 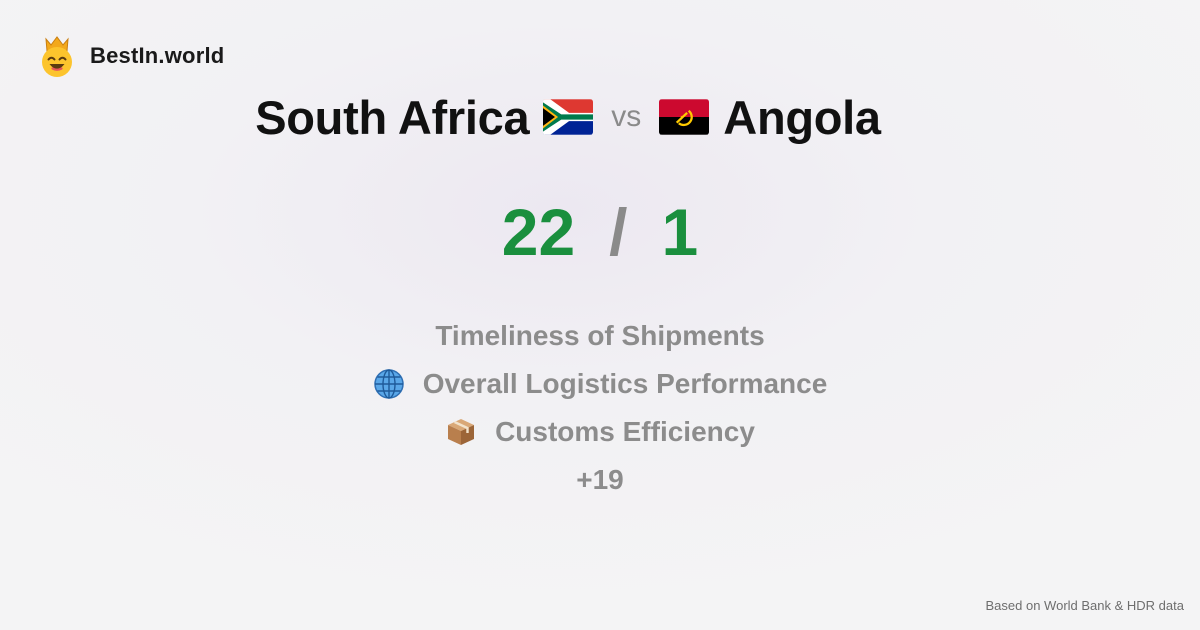 I want to click on category-item: Overall Logistics Performance, so click(x=600, y=384).